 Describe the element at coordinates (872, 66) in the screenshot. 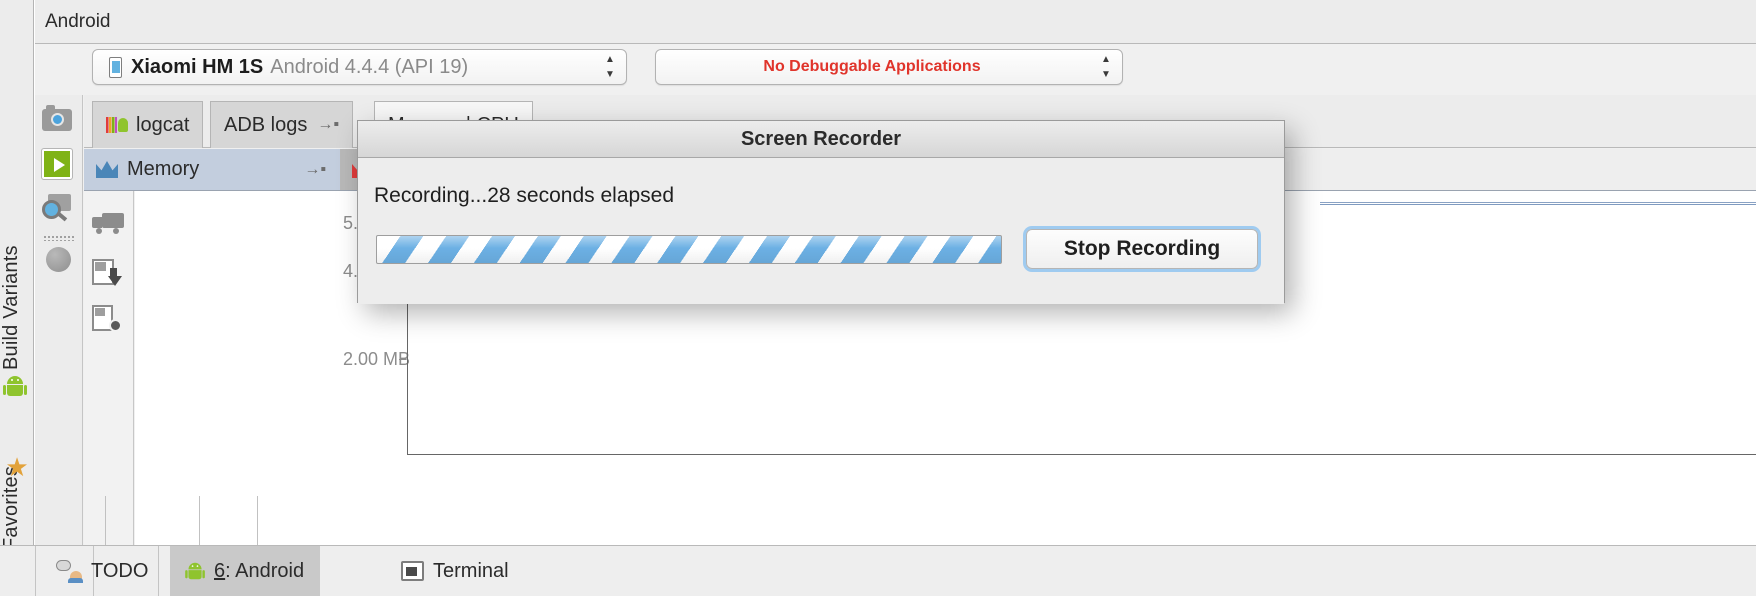

I see `application-value: No Debuggable Applications` at that location.